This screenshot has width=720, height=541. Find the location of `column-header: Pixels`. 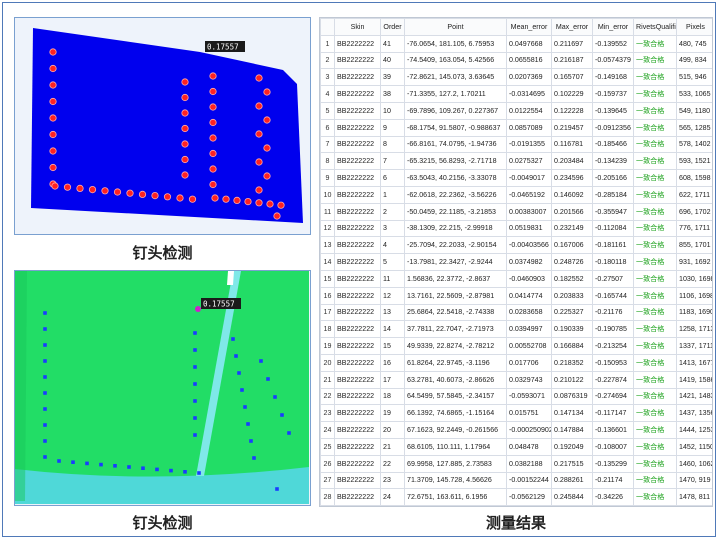

column-header: Pixels is located at coordinates (694, 27).